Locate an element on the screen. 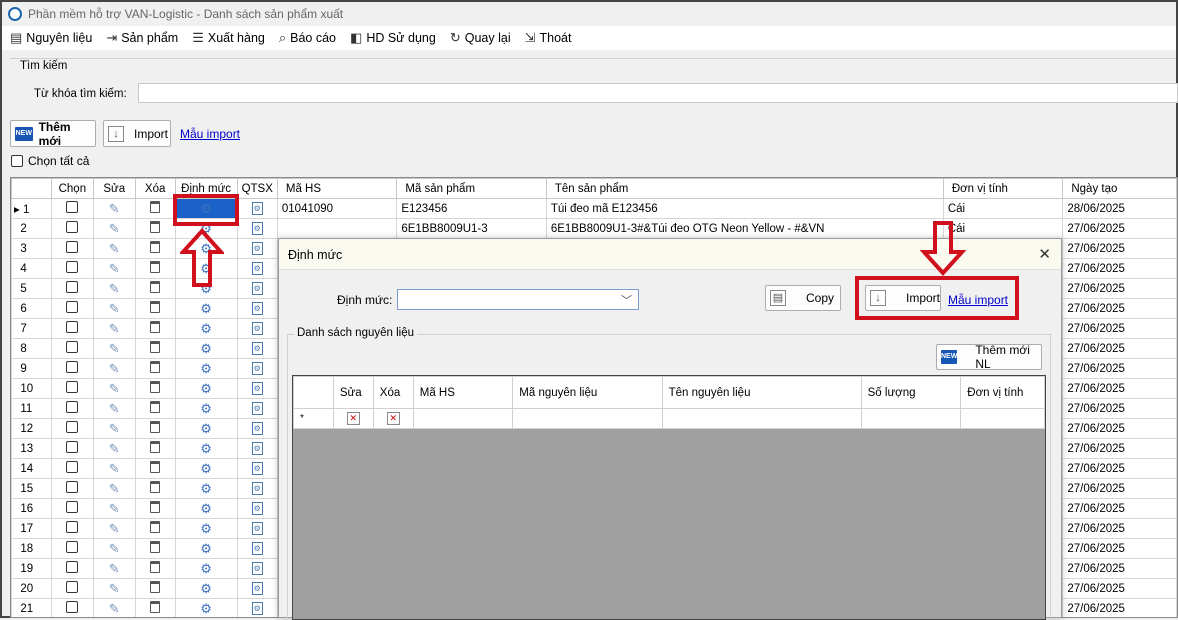 This screenshot has height=620, width=1178. material-column-header: Mã HS is located at coordinates (463, 392).